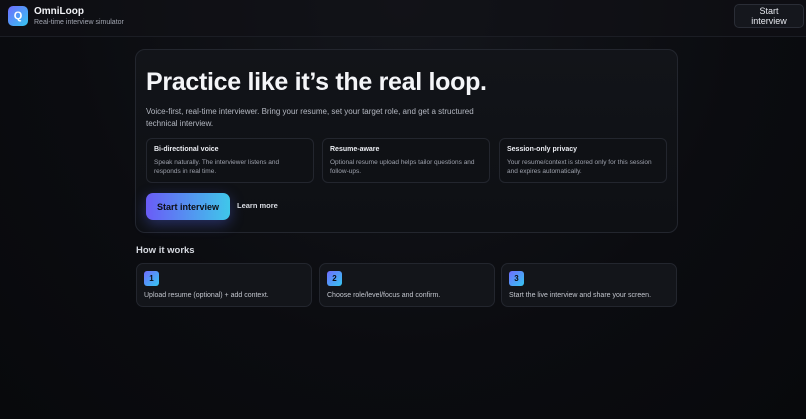  Describe the element at coordinates (542, 149) in the screenshot. I see `feature-title: Session-only privacy` at that location.